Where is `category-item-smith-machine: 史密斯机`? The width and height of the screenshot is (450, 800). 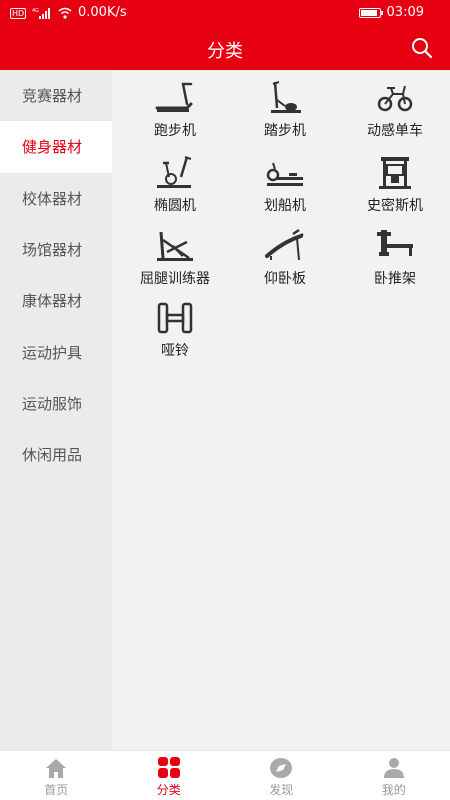 category-item-smith-machine: 史密斯机 is located at coordinates (395, 190).